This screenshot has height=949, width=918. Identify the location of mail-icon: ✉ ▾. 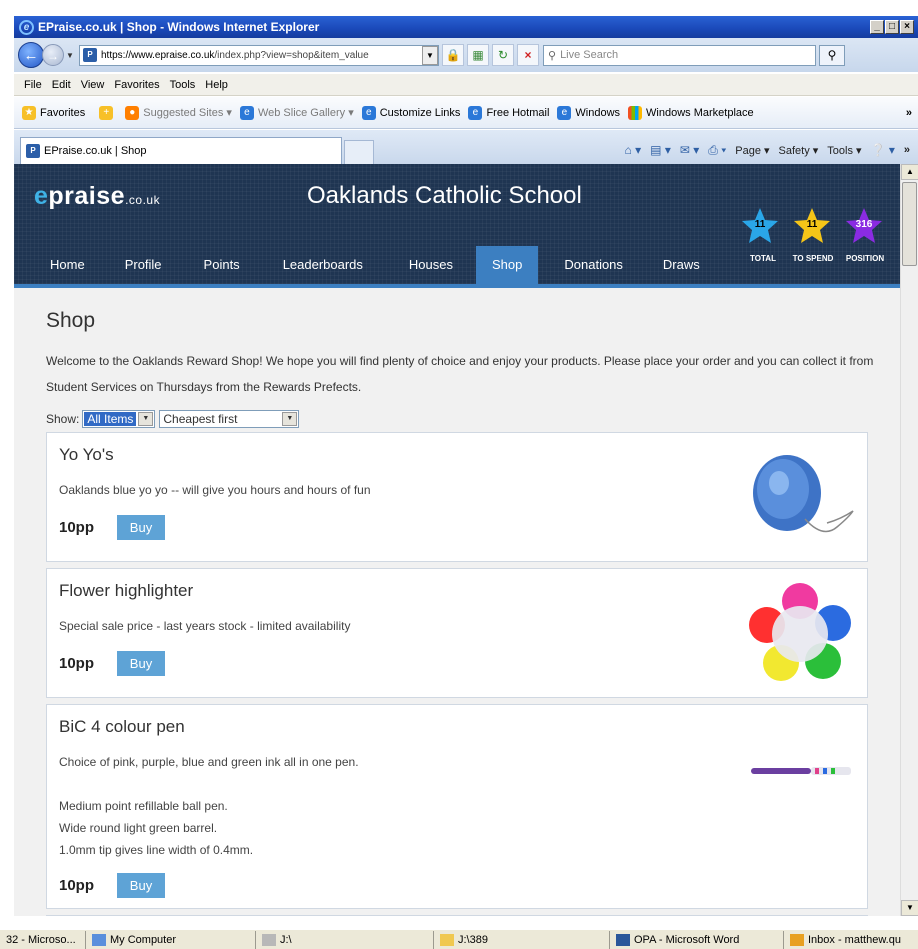
(689, 150).